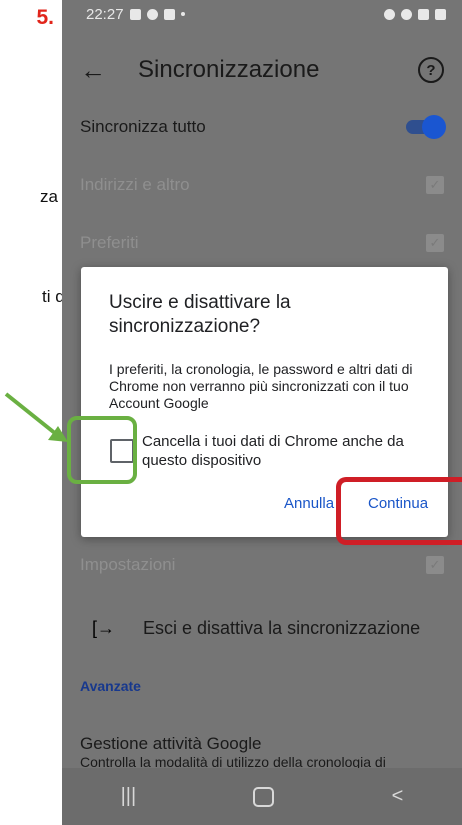  Describe the element at coordinates (309, 503) in the screenshot. I see `cancel-button: Annulla` at that location.